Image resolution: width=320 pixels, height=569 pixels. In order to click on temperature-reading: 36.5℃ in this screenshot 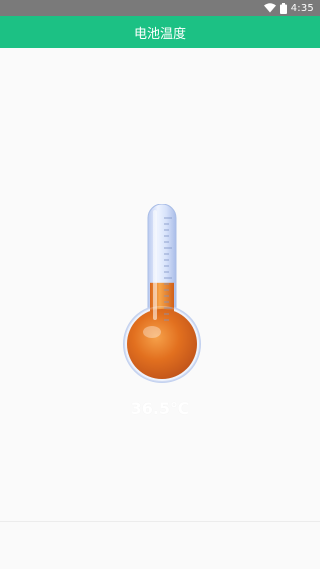, I will do `click(160, 408)`.